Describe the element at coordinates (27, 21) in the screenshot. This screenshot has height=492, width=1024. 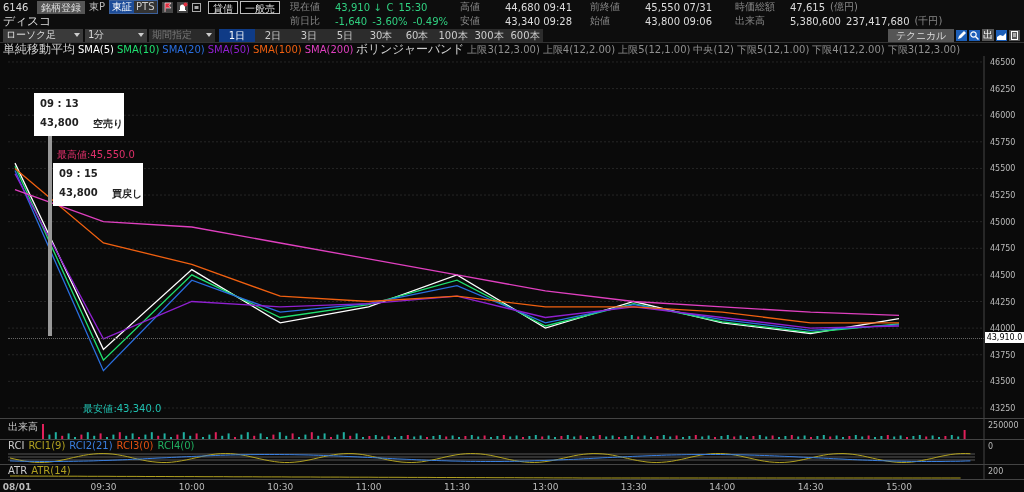
I see `stock-name: ディスコ` at that location.